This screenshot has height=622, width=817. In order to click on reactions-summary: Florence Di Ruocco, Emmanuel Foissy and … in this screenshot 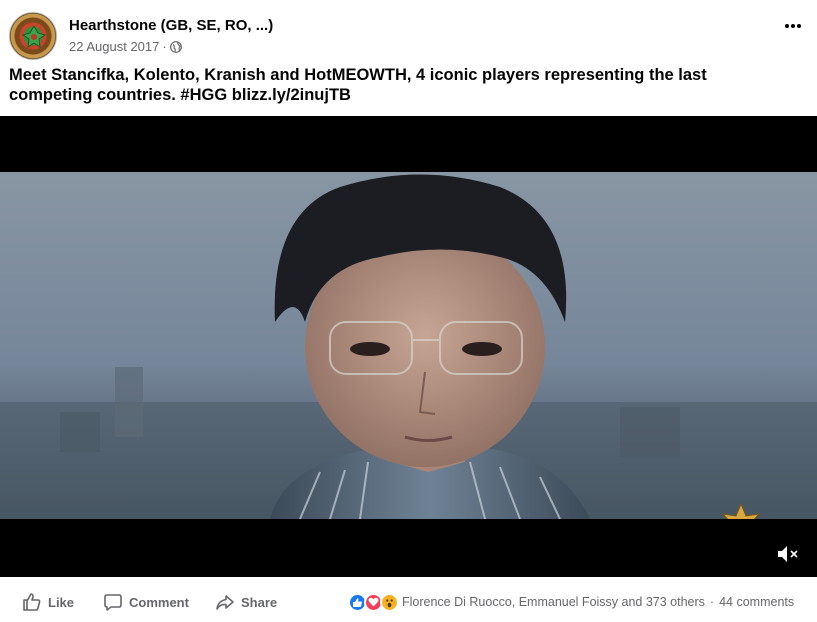, I will do `click(571, 602)`.